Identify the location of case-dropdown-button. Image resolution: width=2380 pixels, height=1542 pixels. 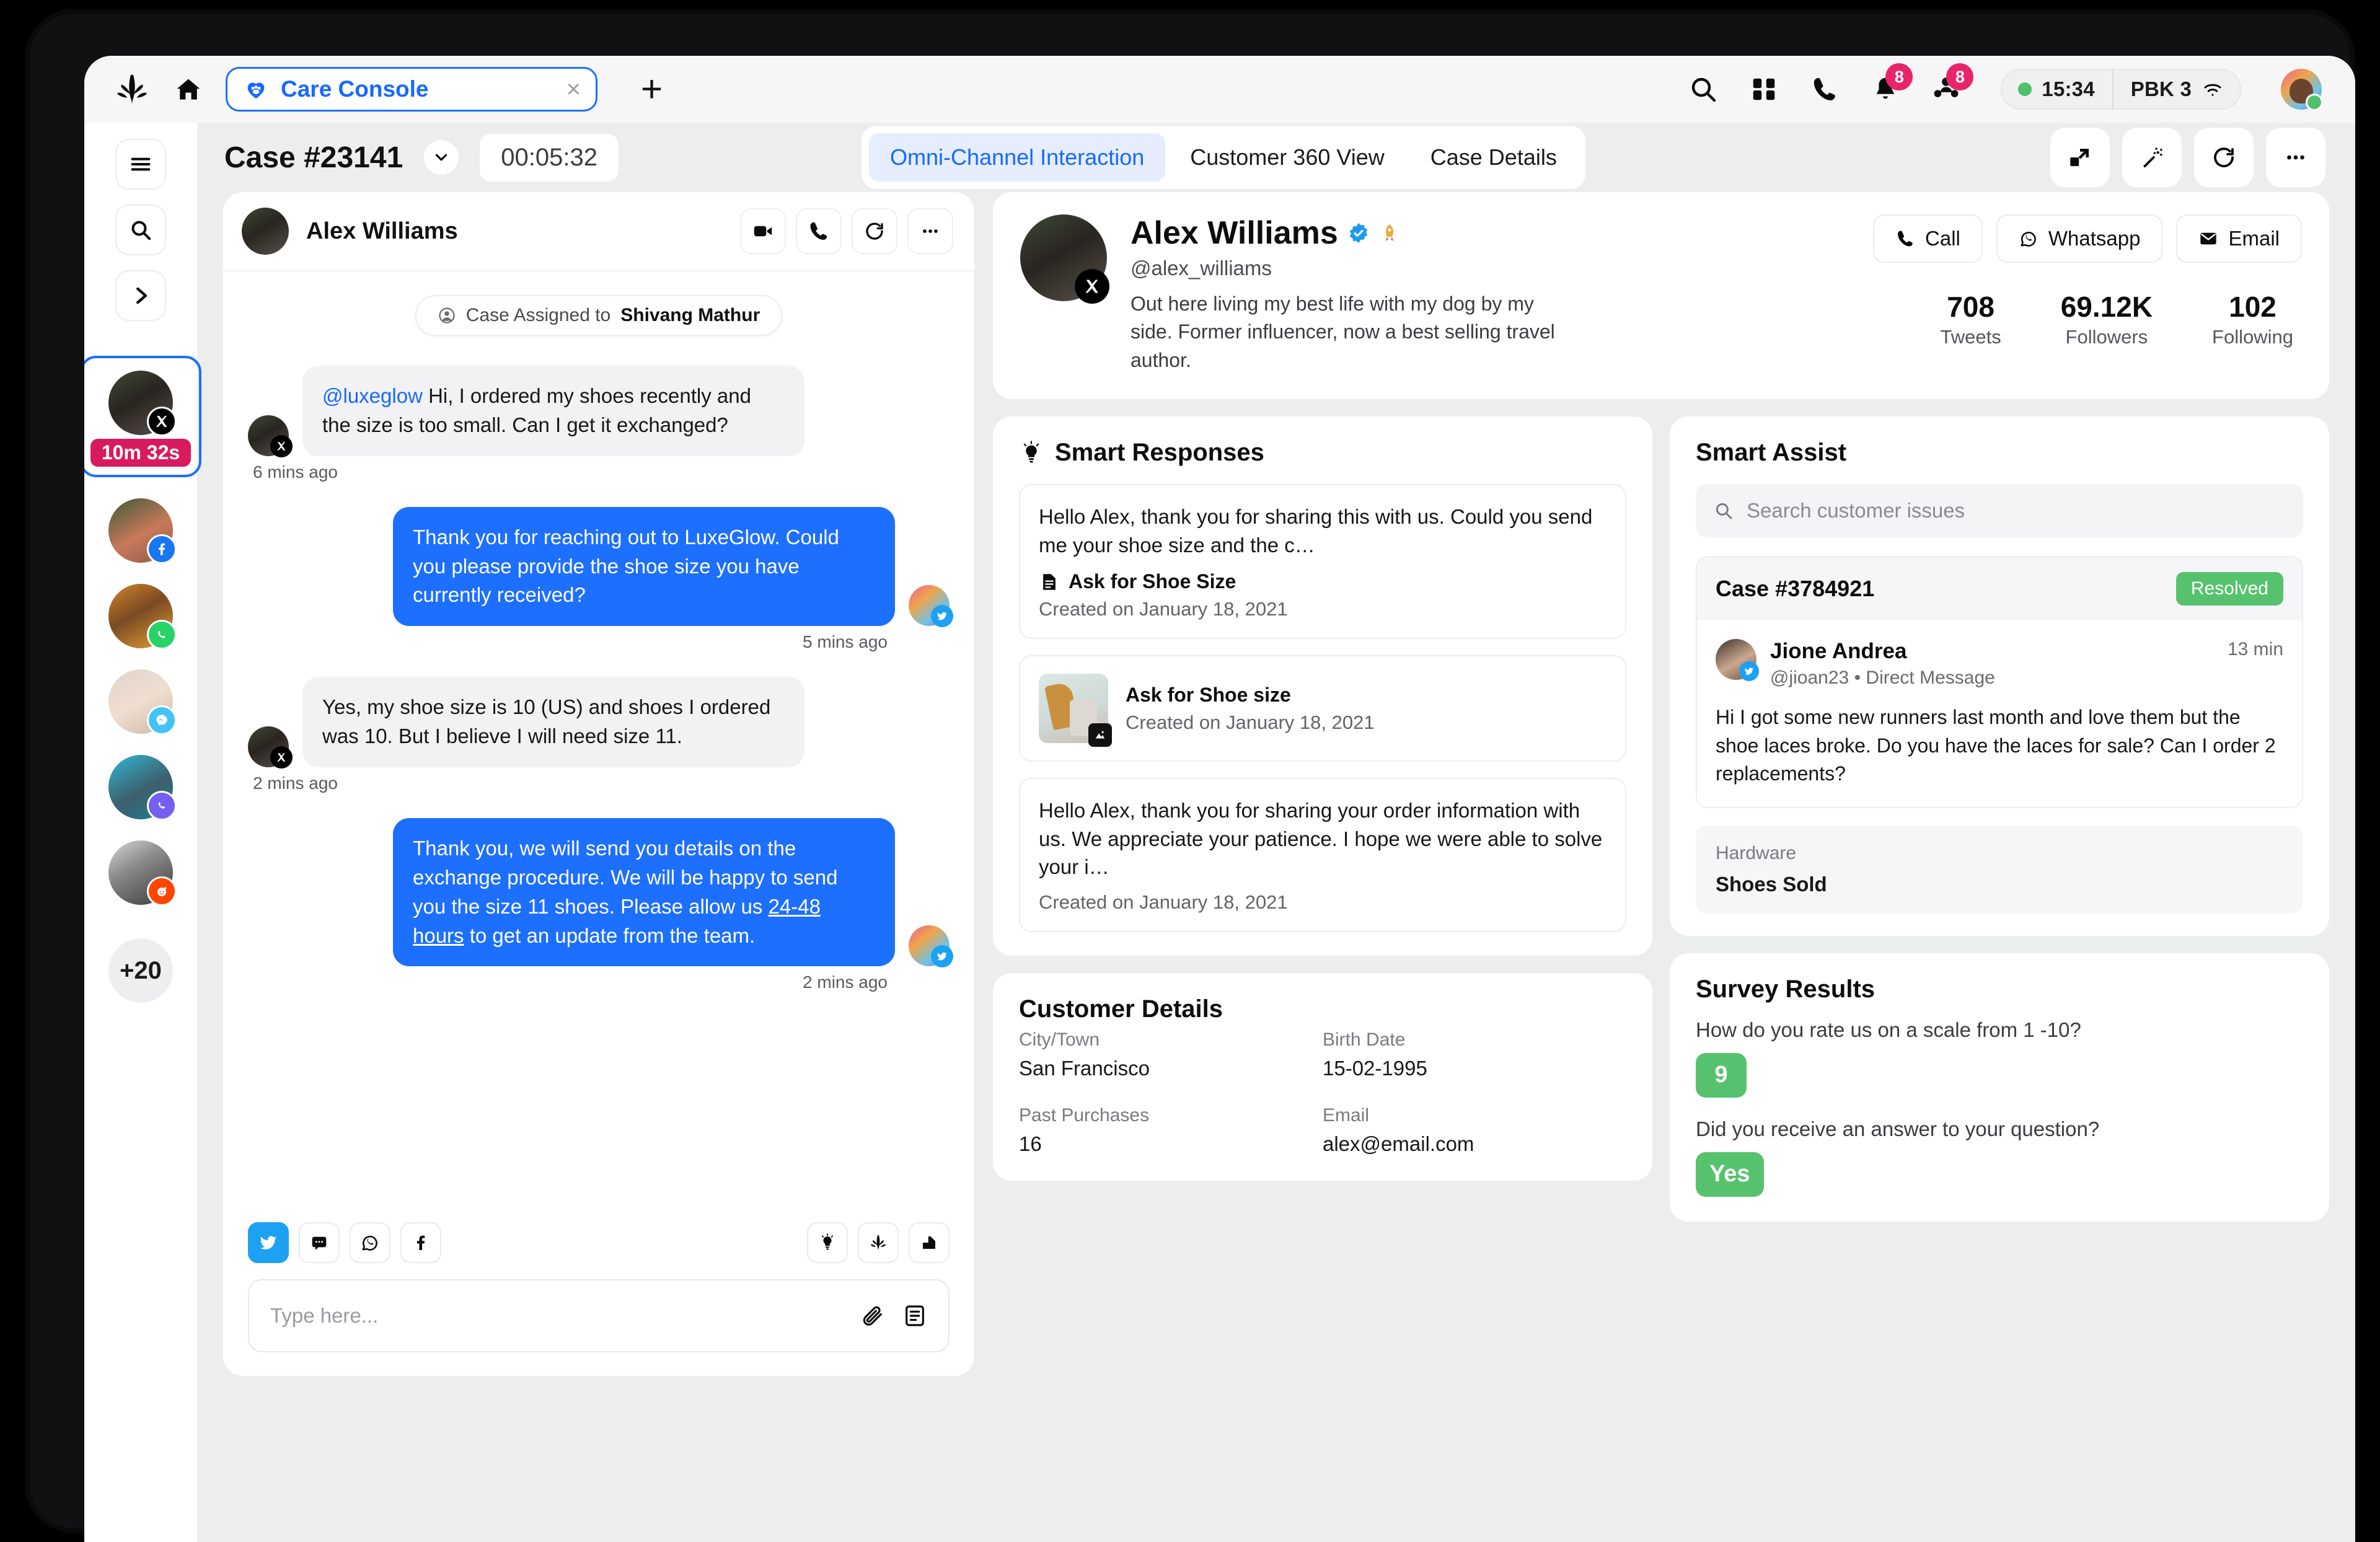
(441, 157).